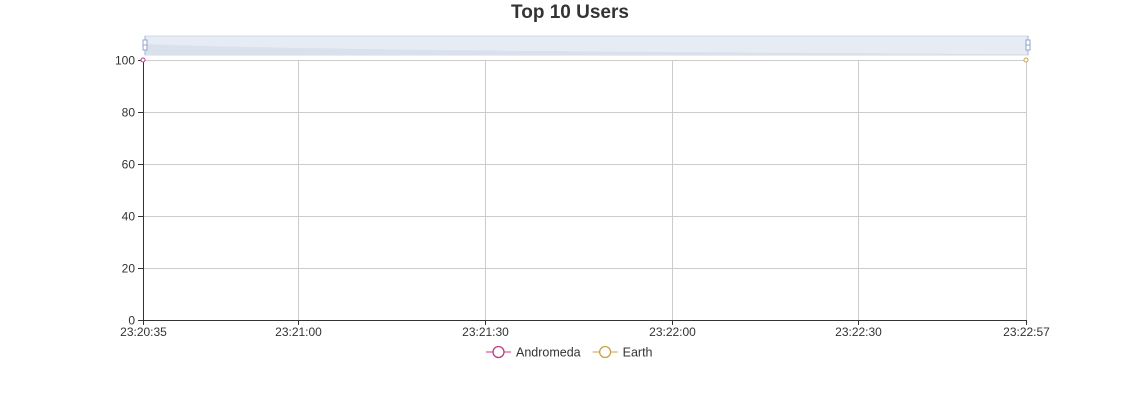 This screenshot has width=1140, height=400. I want to click on data-point-earth, so click(1026, 60).